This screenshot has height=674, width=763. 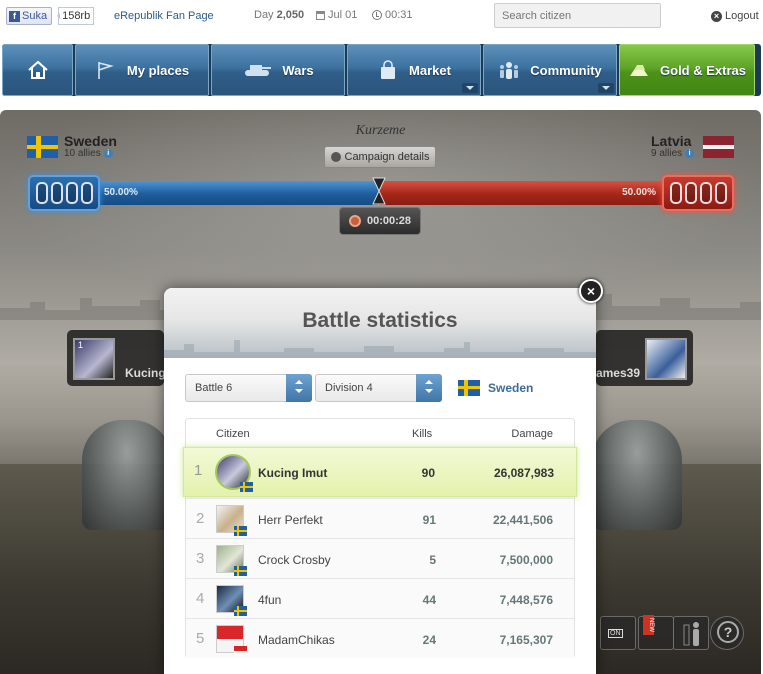 What do you see at coordinates (428, 473) in the screenshot?
I see `kills-value: 90` at bounding box center [428, 473].